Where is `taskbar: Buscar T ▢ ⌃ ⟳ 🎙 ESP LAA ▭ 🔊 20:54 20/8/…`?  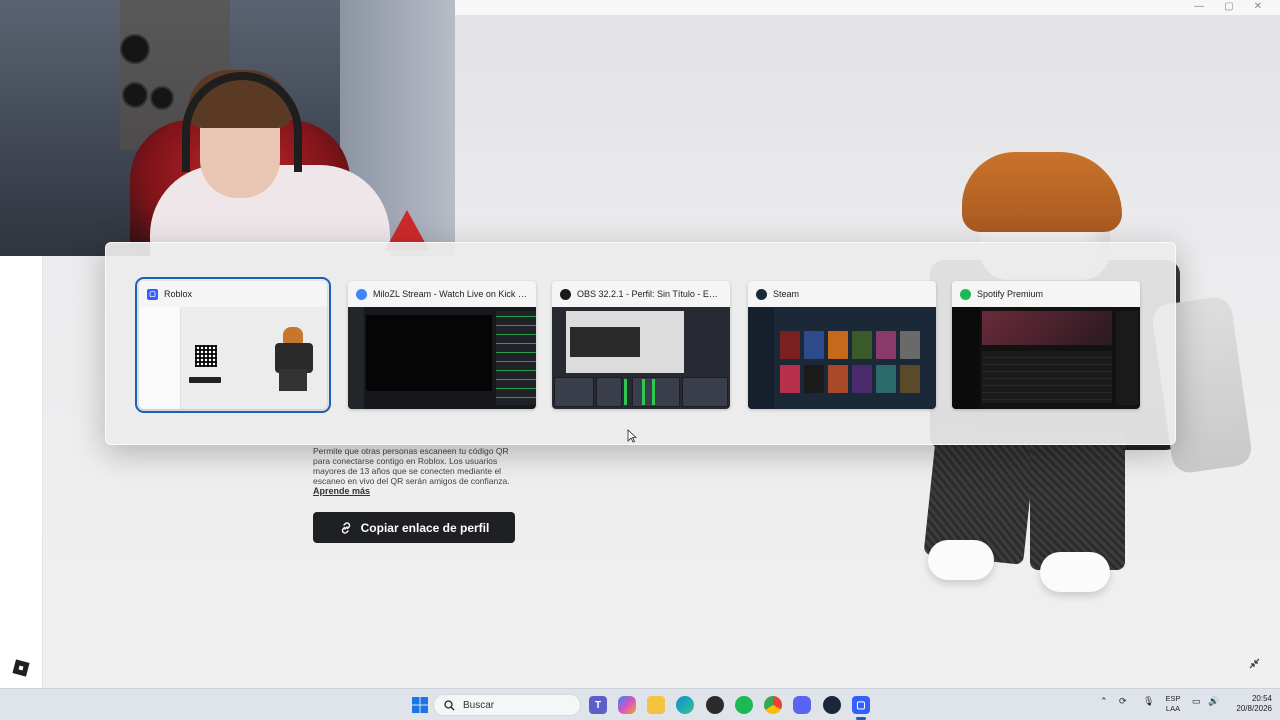 taskbar: Buscar T ▢ ⌃ ⟳ 🎙 ESP LAA ▭ 🔊 20:54 20/8/… is located at coordinates (640, 704).